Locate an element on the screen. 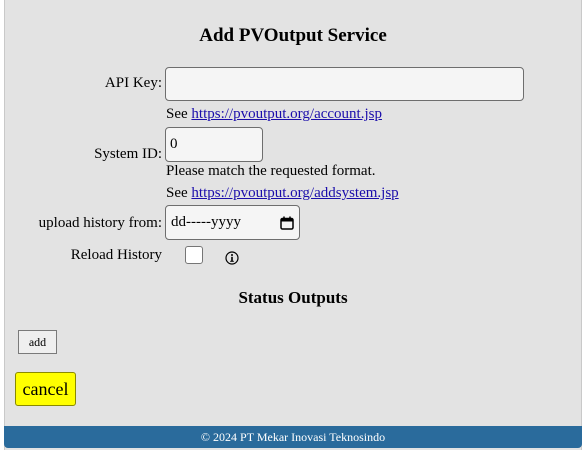 This screenshot has width=584, height=456. cancel-button: cancel is located at coordinates (45, 389).